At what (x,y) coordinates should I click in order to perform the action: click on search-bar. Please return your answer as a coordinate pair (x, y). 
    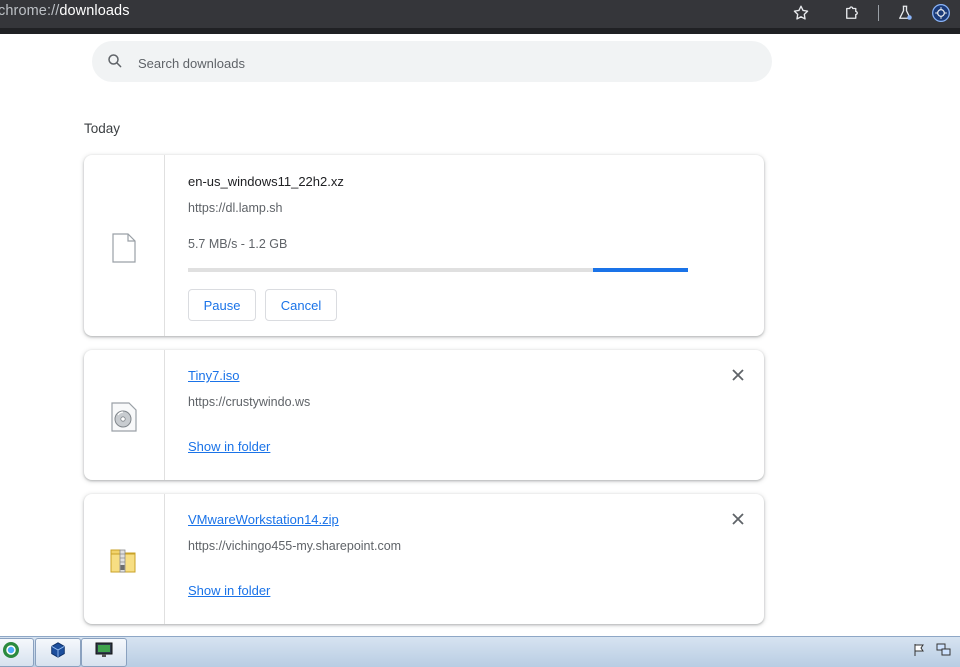
    Looking at the image, I should click on (432, 61).